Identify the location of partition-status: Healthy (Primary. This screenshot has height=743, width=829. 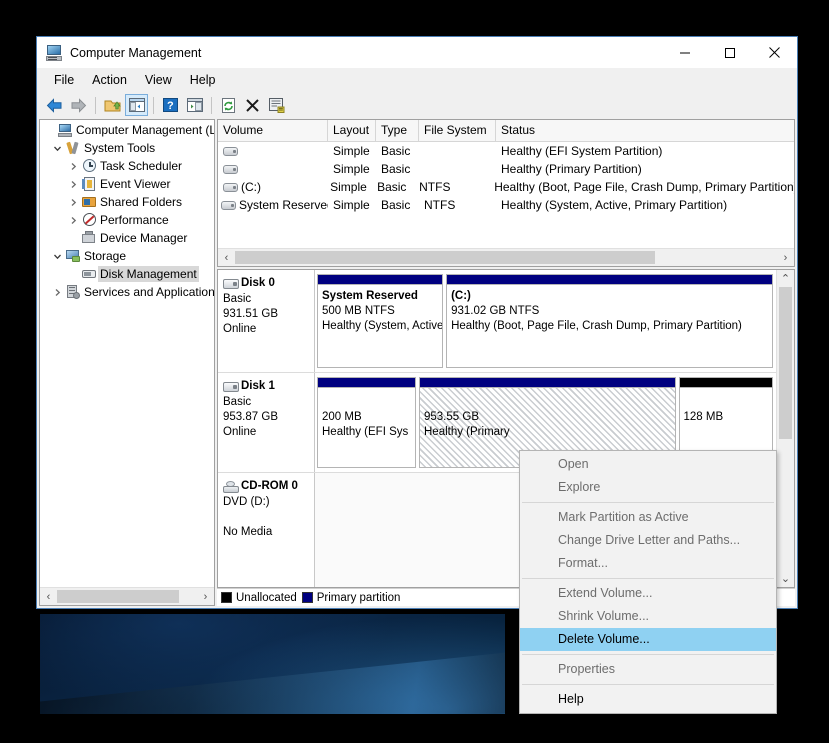
(467, 432).